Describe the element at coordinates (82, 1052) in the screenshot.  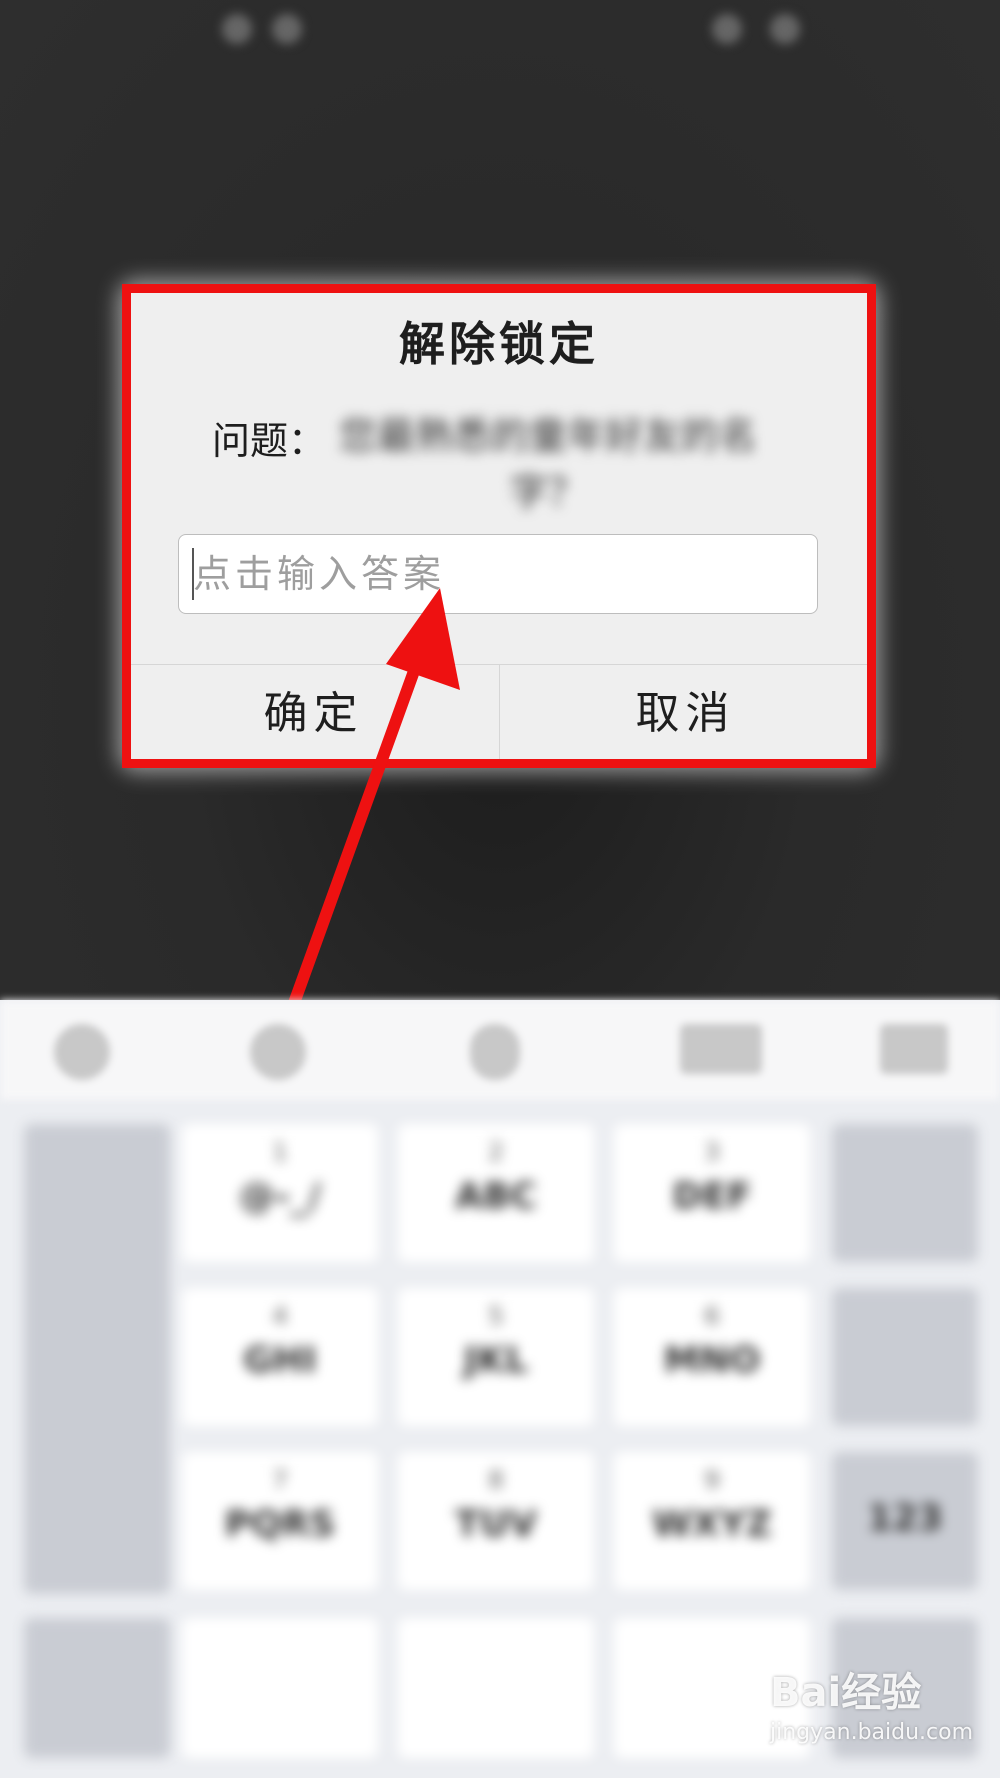
I see `emoji-icon` at that location.